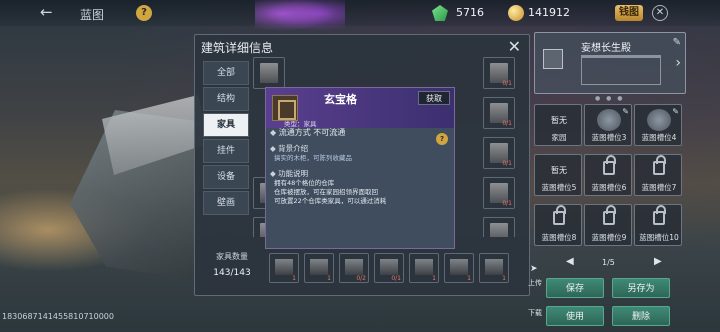 This screenshot has height=332, width=720. What do you see at coordinates (514, 46) in the screenshot?
I see `panel-close-icon: ✕` at bounding box center [514, 46].